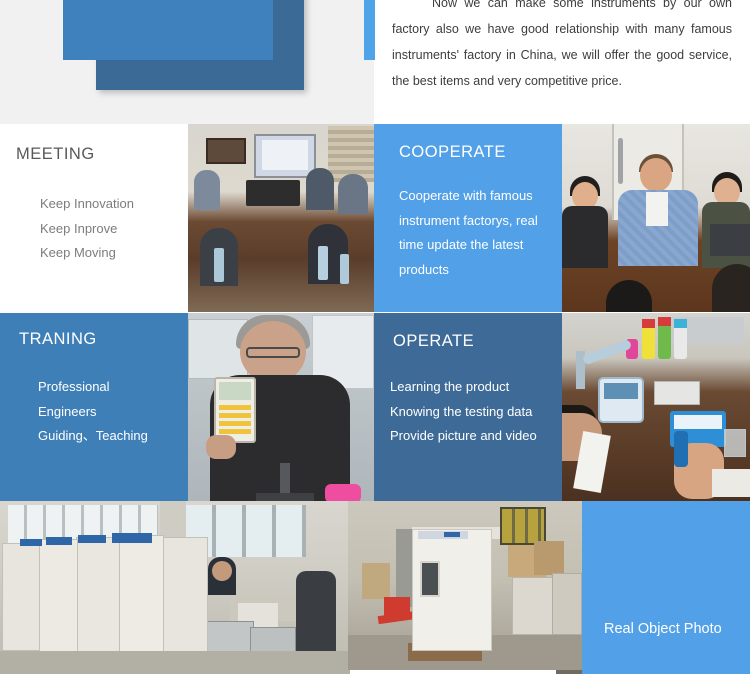 Image resolution: width=750 pixels, height=674 pixels. What do you see at coordinates (430, 579) in the screenshot?
I see `oven-door-window` at bounding box center [430, 579].